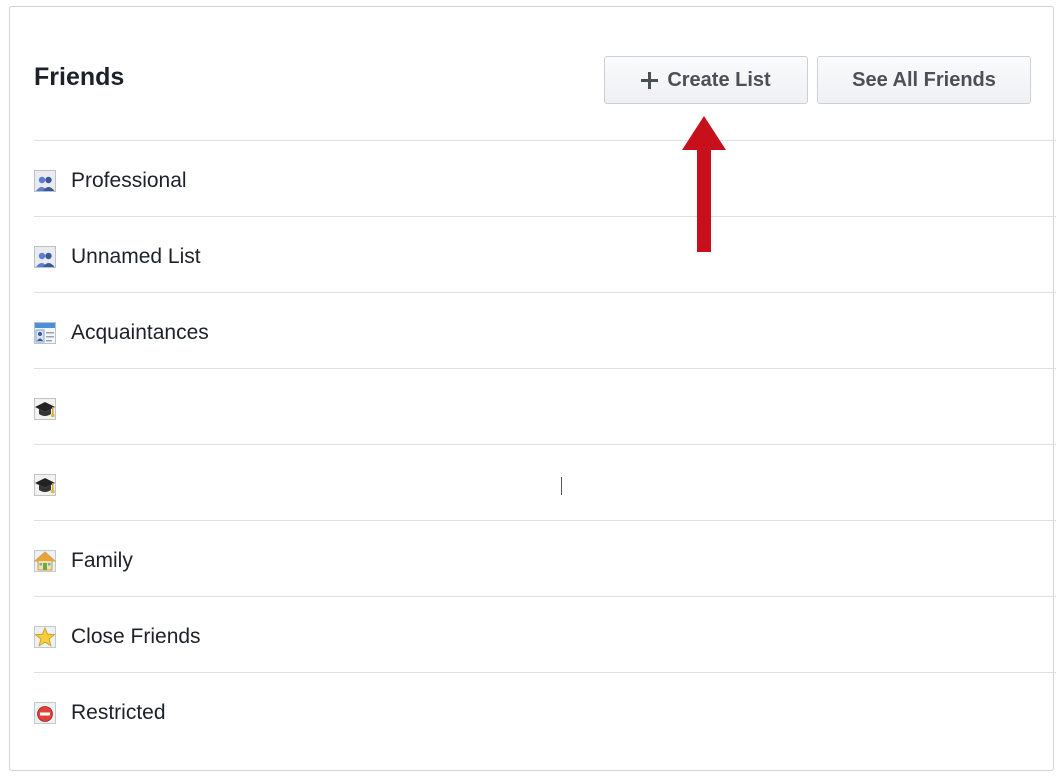 The width and height of the screenshot is (1062, 776). I want to click on list-item-family: Family, so click(533, 561).